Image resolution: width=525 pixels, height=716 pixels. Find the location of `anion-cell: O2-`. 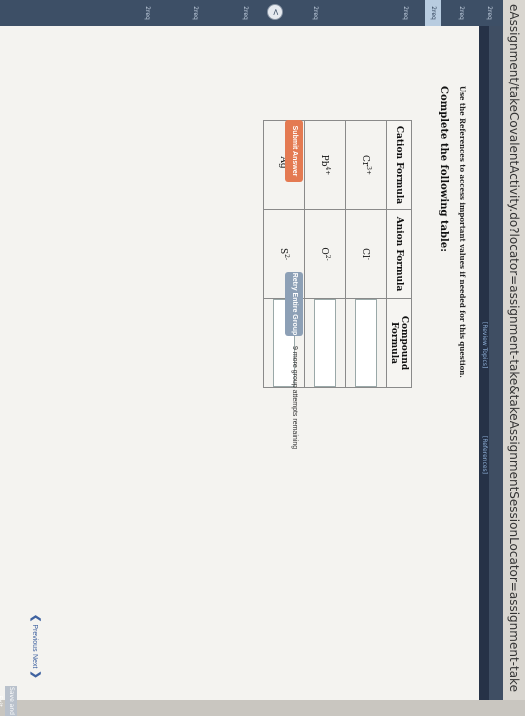

anion-cell: O2- is located at coordinates (325, 254).